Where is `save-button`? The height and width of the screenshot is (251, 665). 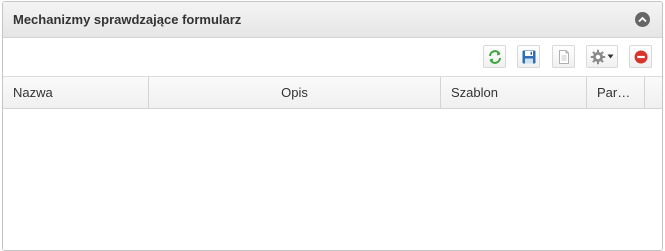 save-button is located at coordinates (528, 56).